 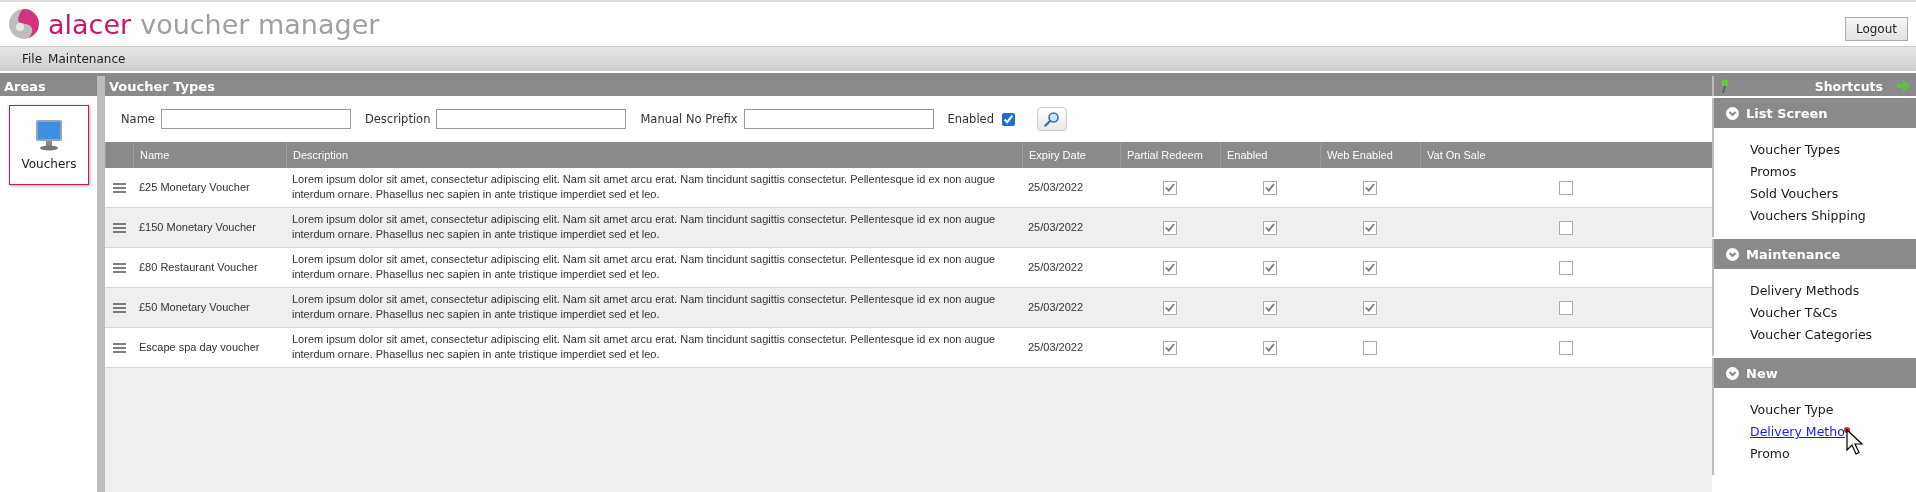 What do you see at coordinates (1008, 119) in the screenshot?
I see `enabled-checkbox` at bounding box center [1008, 119].